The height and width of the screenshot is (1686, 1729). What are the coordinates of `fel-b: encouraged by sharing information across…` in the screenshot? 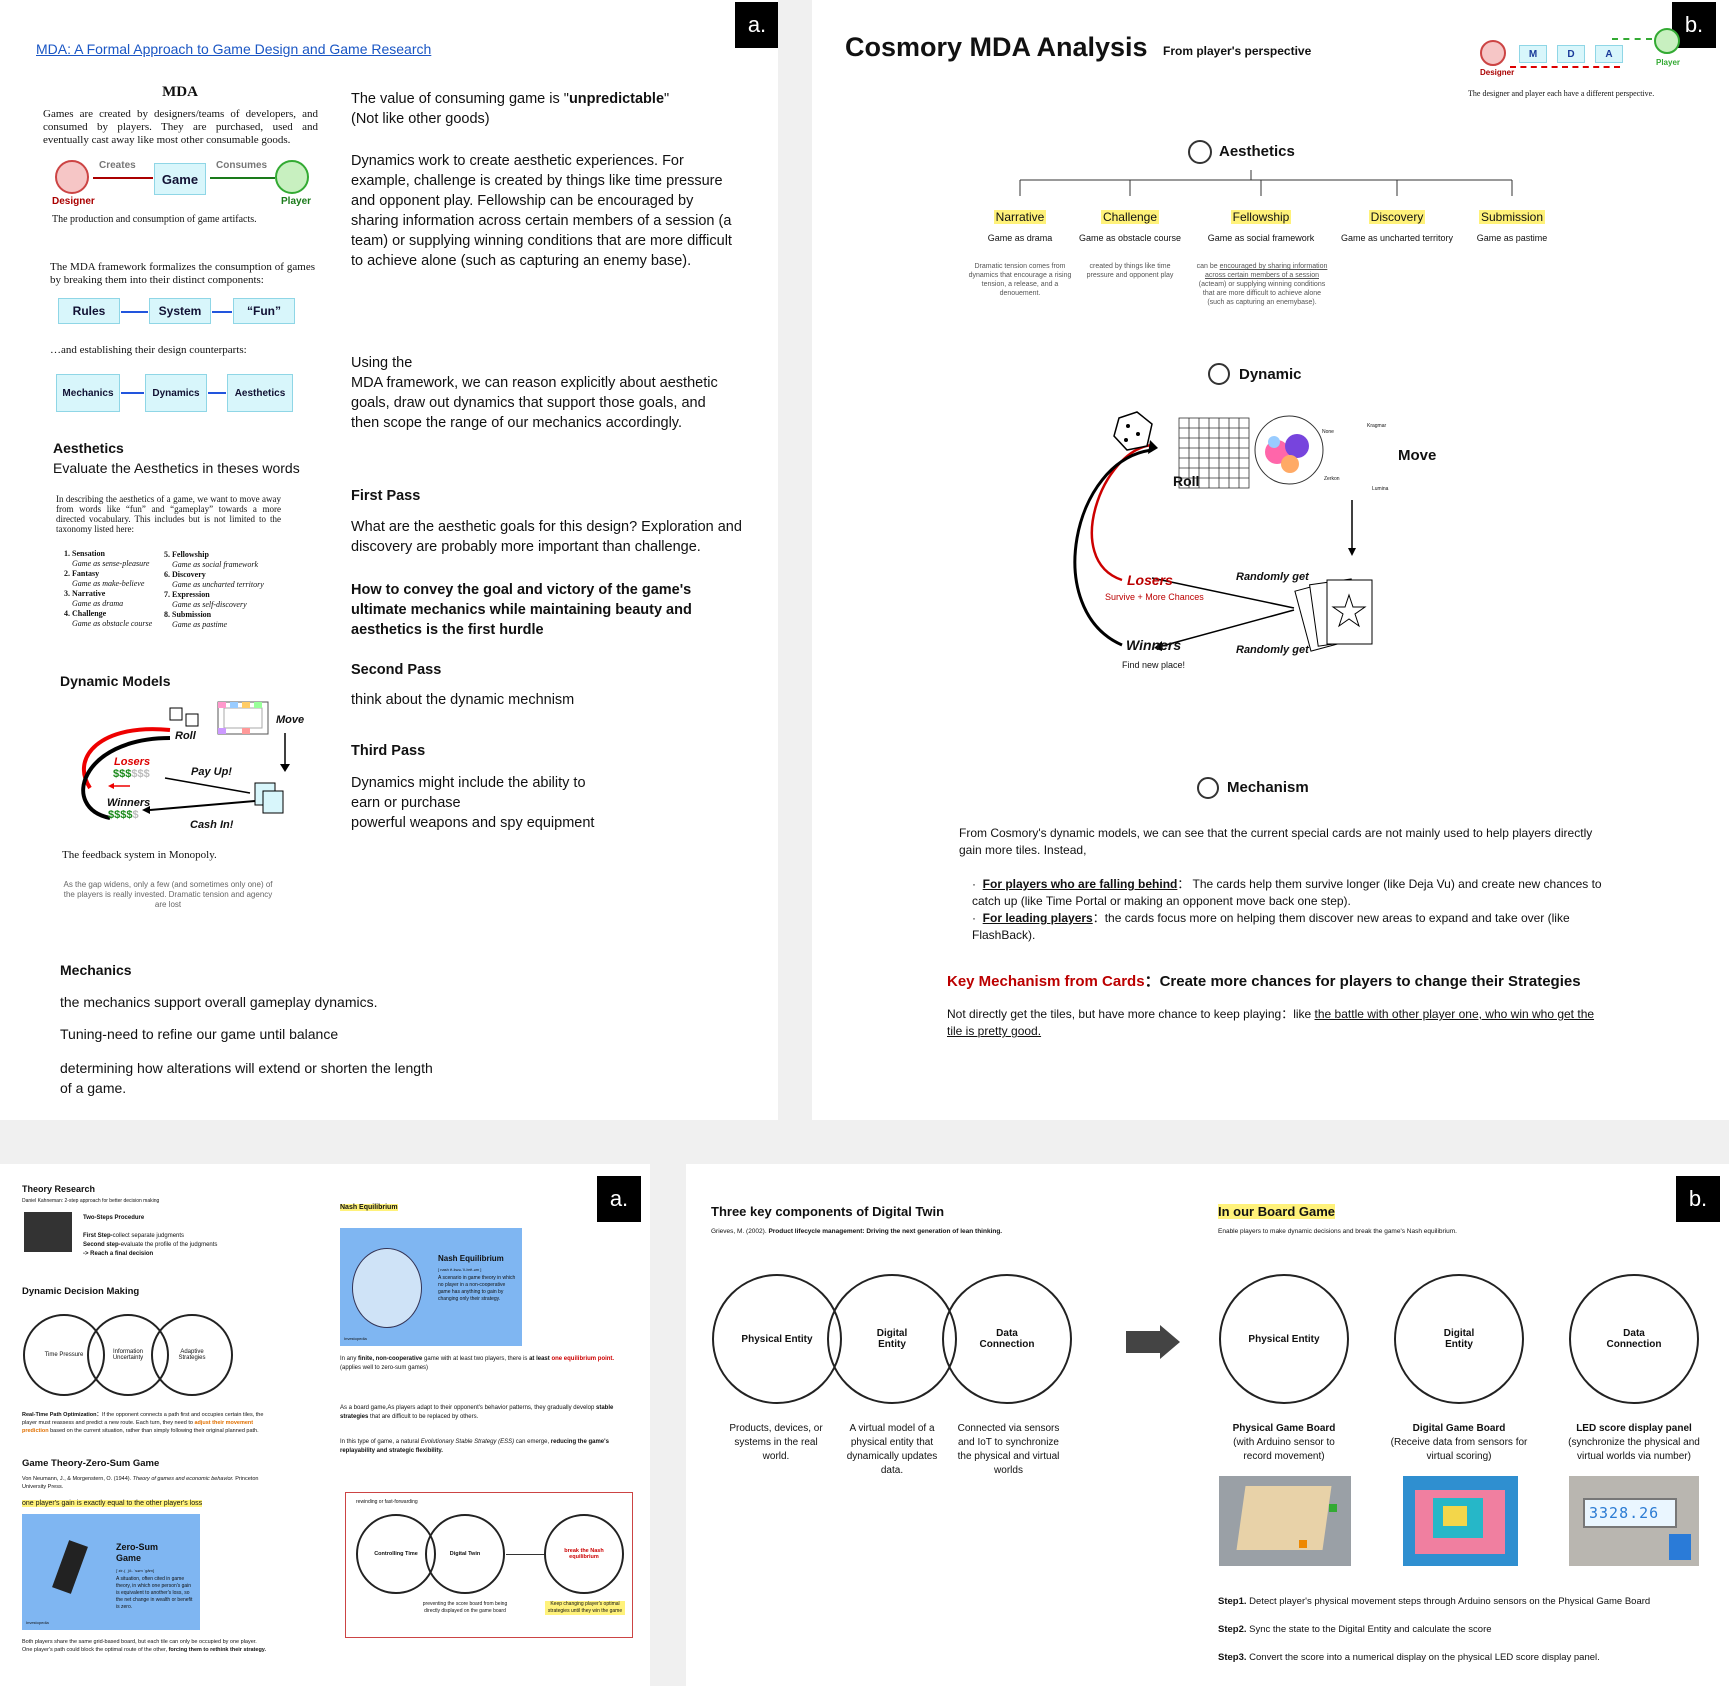 It's located at (1266, 271).